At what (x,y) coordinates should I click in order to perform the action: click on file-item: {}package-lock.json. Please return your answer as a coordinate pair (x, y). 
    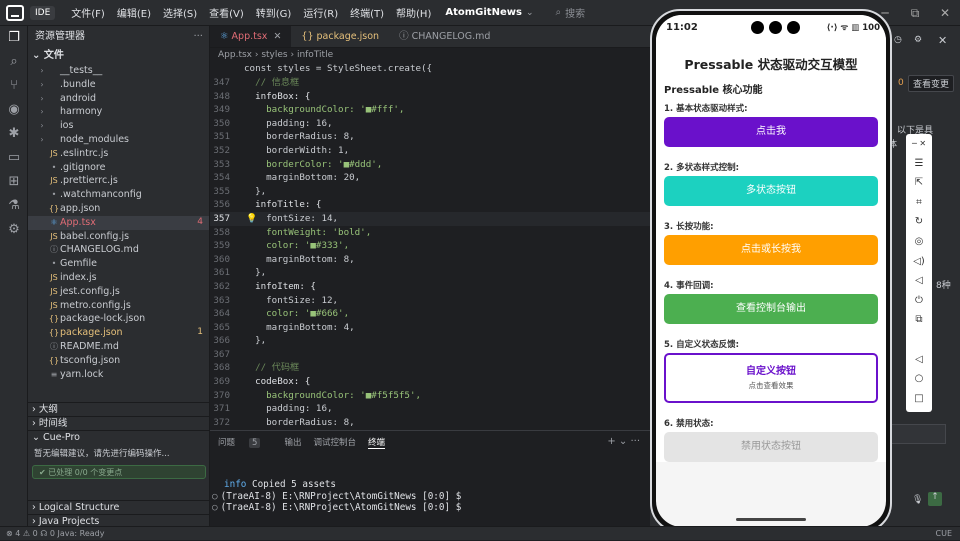
    Looking at the image, I should click on (118, 319).